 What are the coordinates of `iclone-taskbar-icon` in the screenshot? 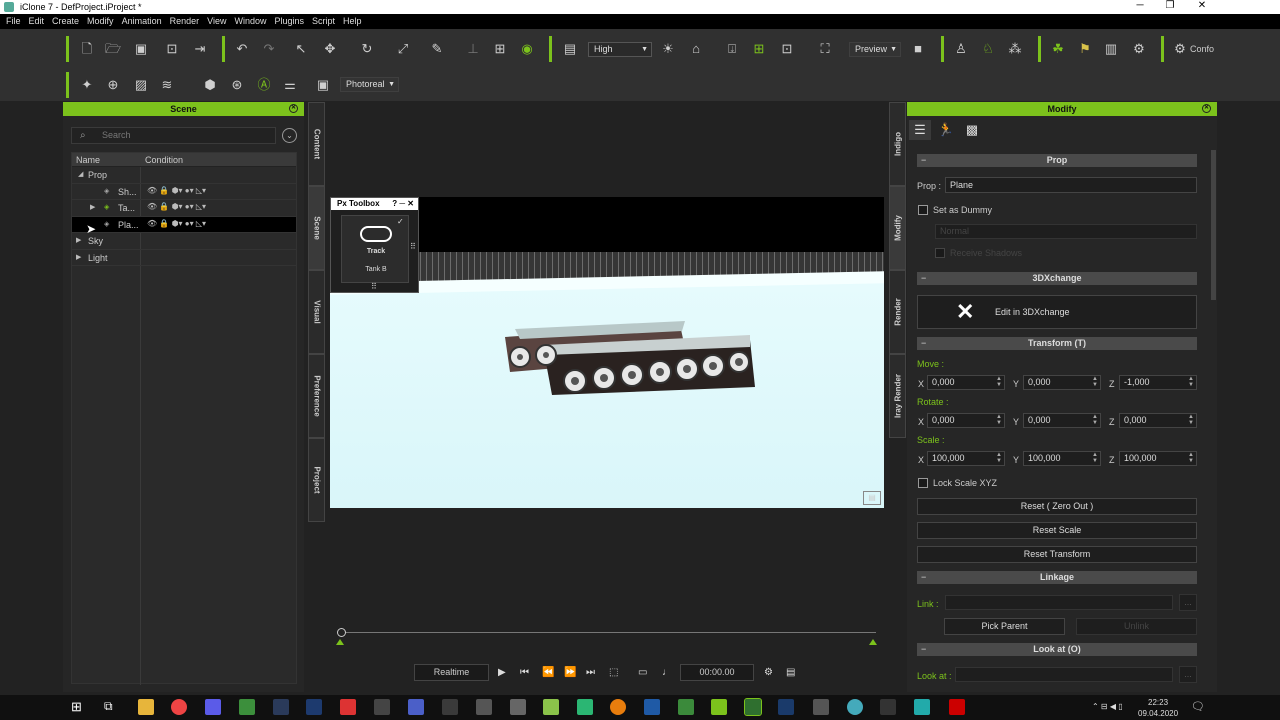 It's located at (719, 707).